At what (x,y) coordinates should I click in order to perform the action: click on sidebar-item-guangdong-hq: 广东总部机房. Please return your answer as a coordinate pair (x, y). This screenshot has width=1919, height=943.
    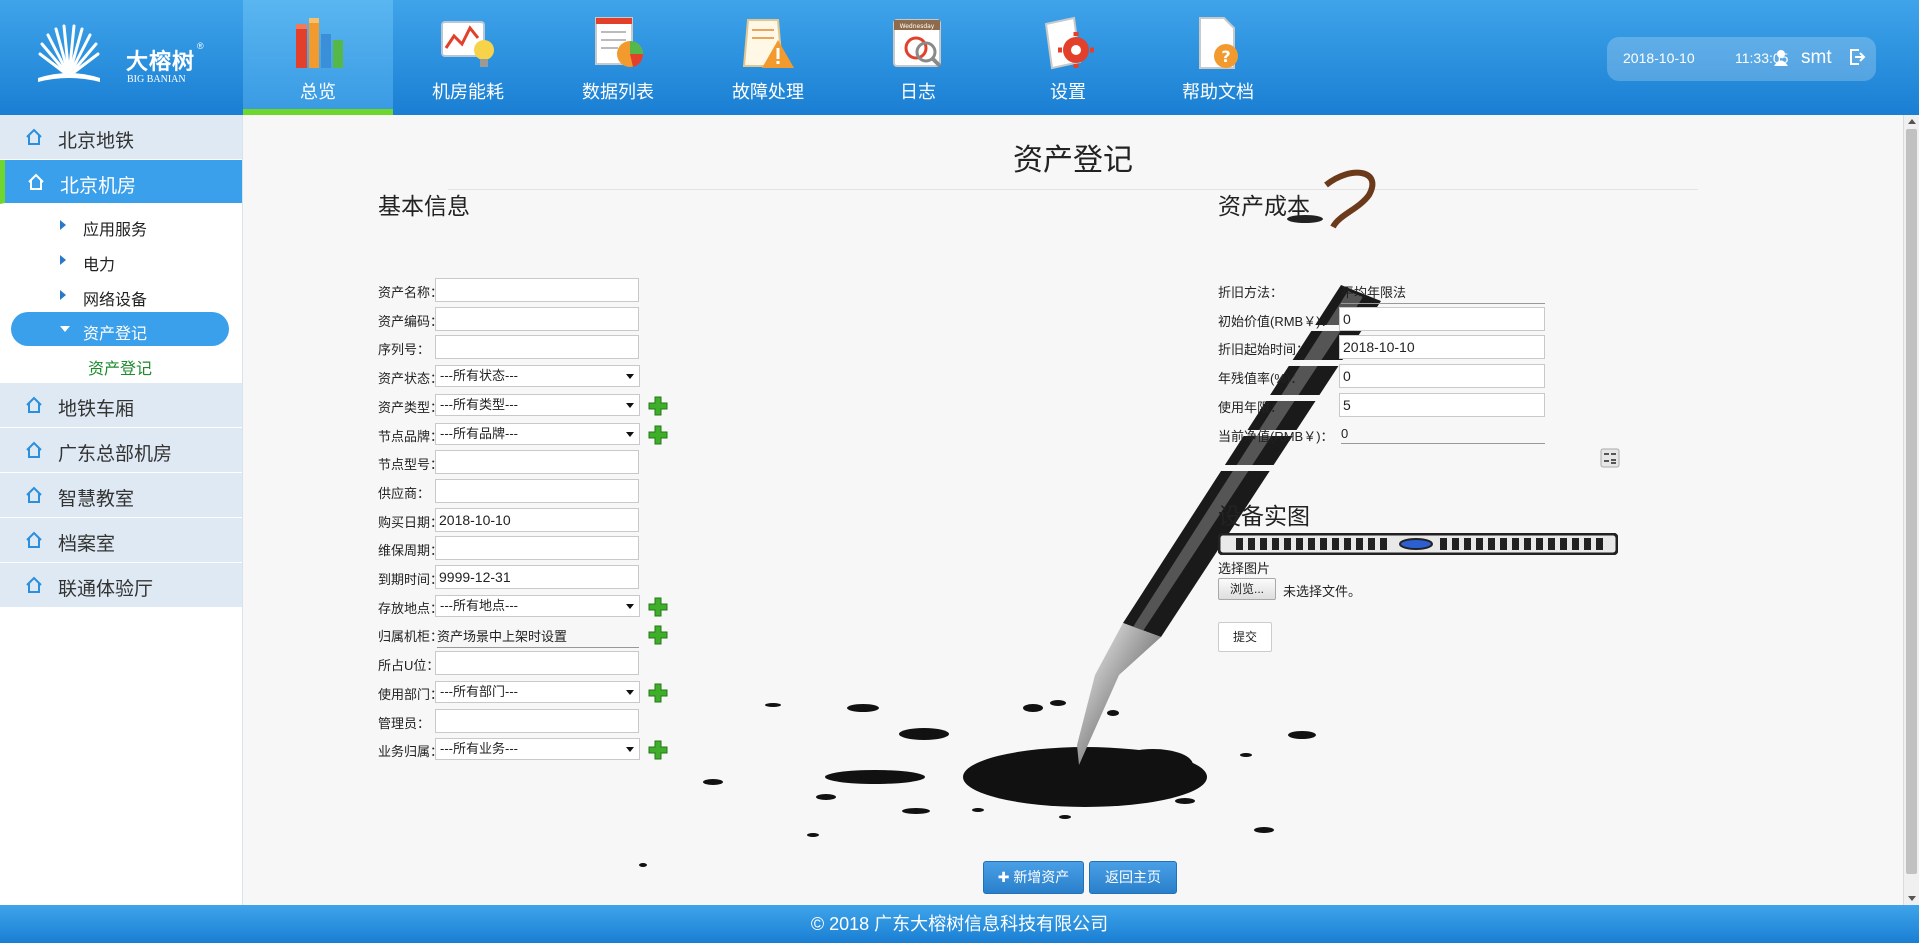
    Looking at the image, I should click on (121, 450).